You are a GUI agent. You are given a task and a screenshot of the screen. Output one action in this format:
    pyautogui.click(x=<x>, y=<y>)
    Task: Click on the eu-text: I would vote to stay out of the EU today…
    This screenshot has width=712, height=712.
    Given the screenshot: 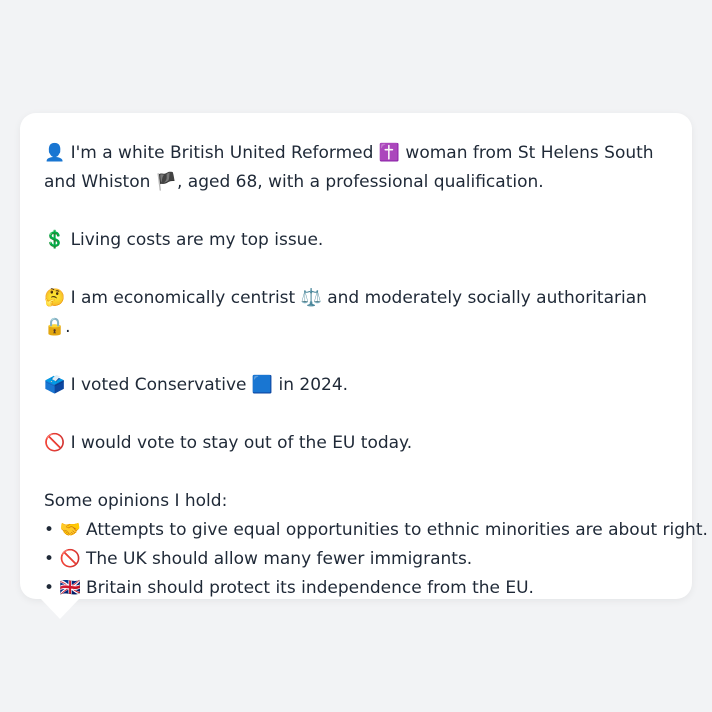 What is the action you would take?
    pyautogui.click(x=241, y=443)
    